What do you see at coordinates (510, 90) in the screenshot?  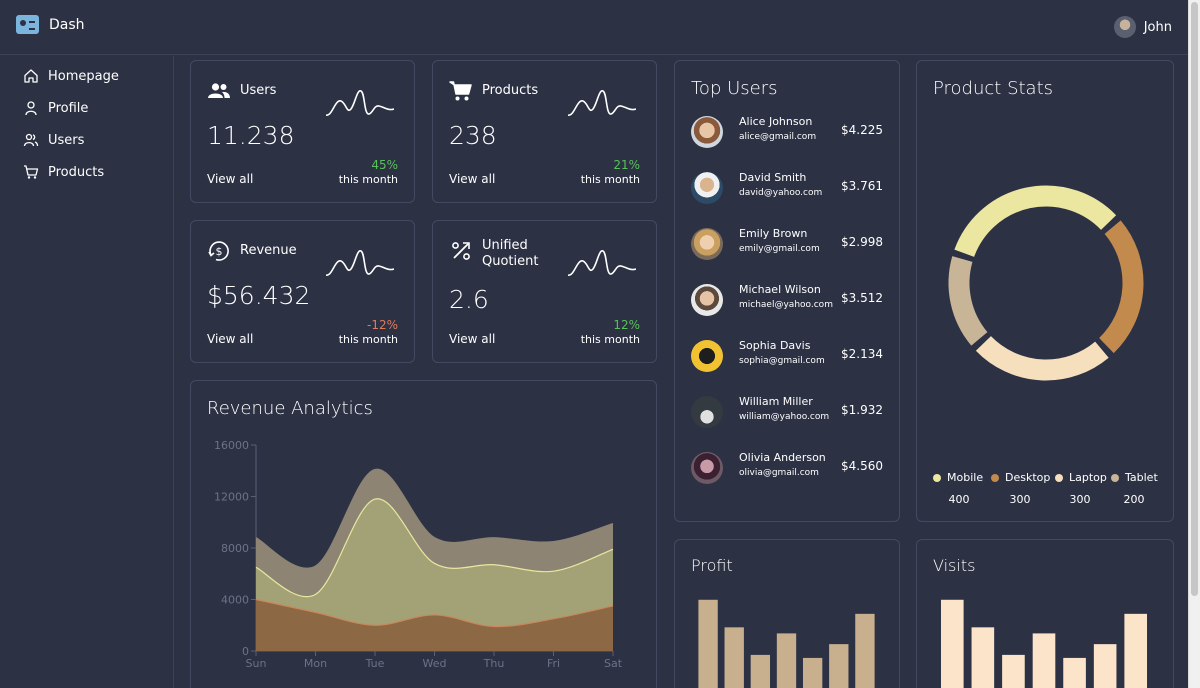 I see `stat-title: Products` at bounding box center [510, 90].